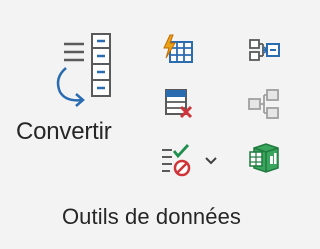  I want to click on data-validation-dropdown-arrow, so click(211, 161).